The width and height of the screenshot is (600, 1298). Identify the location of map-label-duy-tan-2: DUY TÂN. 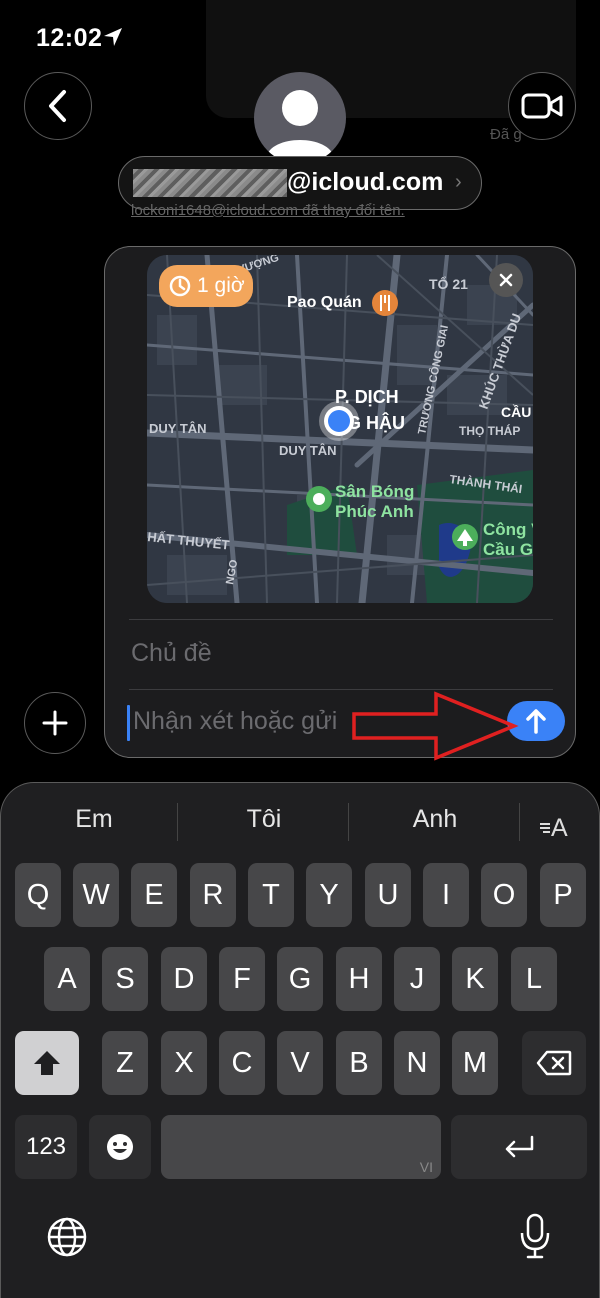
(308, 450).